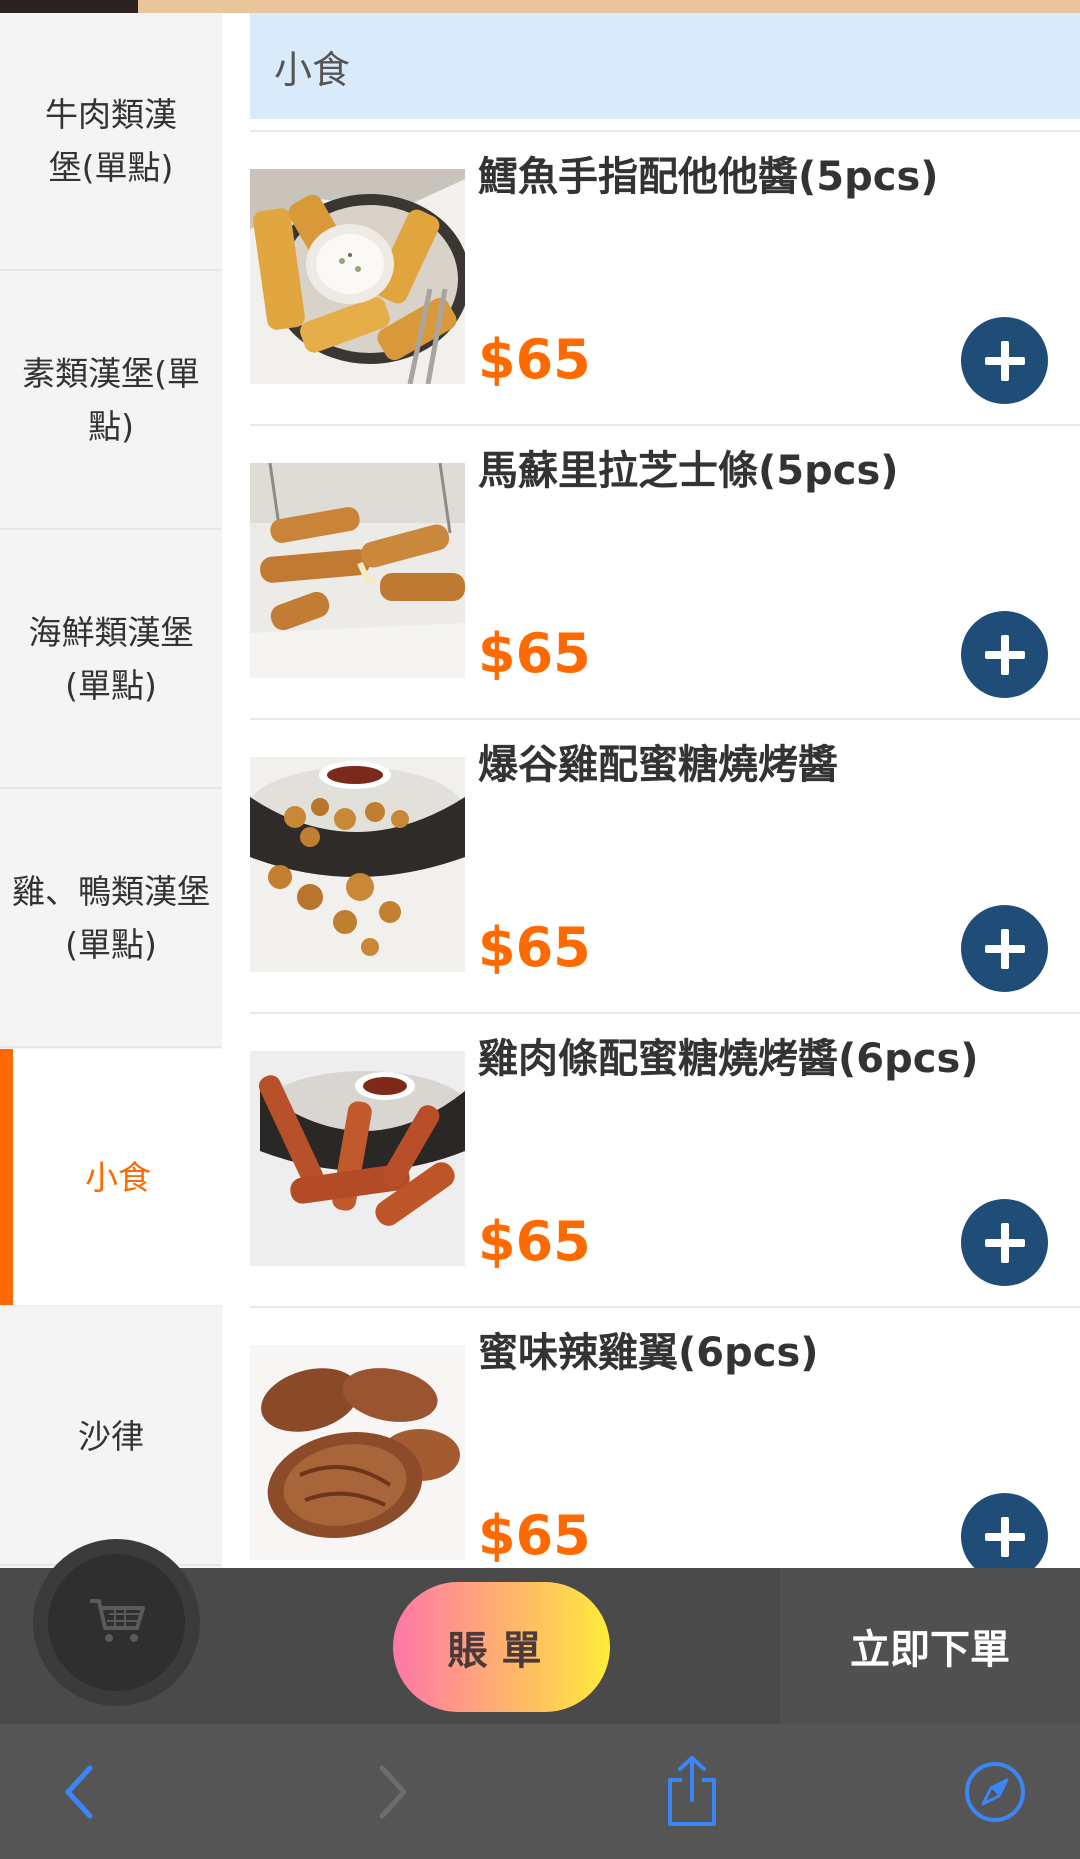 This screenshot has height=1859, width=1080. I want to click on sidebar-item-beef-burgers: 牛肉類漢堡(單點), so click(111, 142).